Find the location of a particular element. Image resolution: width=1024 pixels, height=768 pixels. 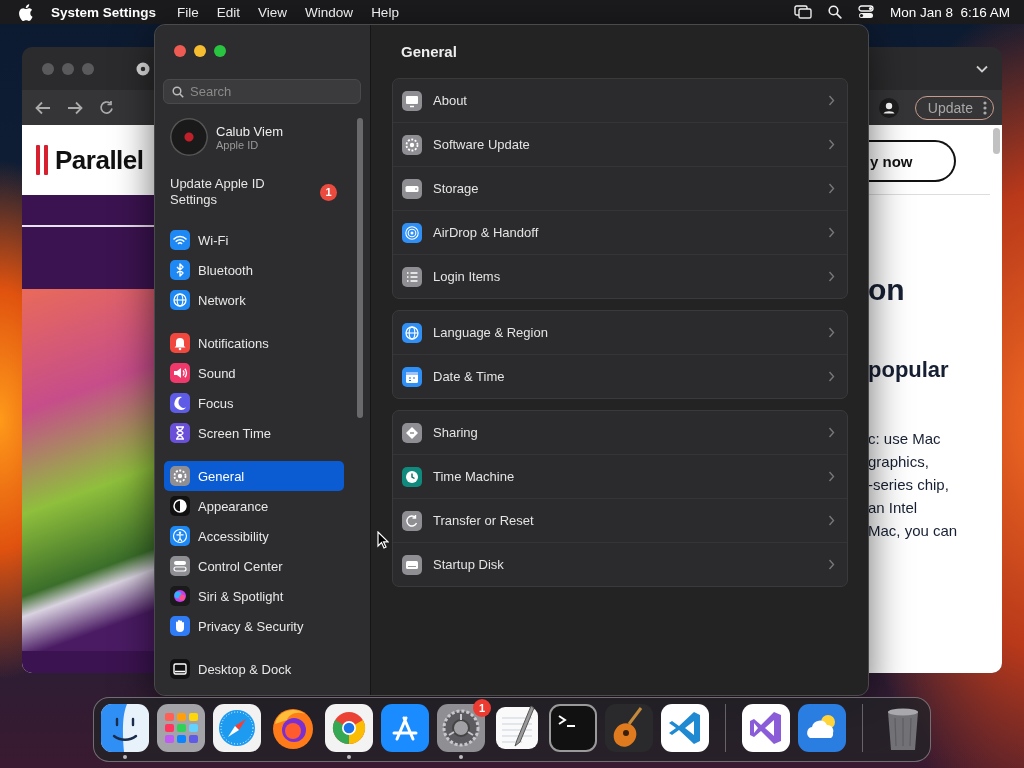

wifi-icon is located at coordinates (180, 240).